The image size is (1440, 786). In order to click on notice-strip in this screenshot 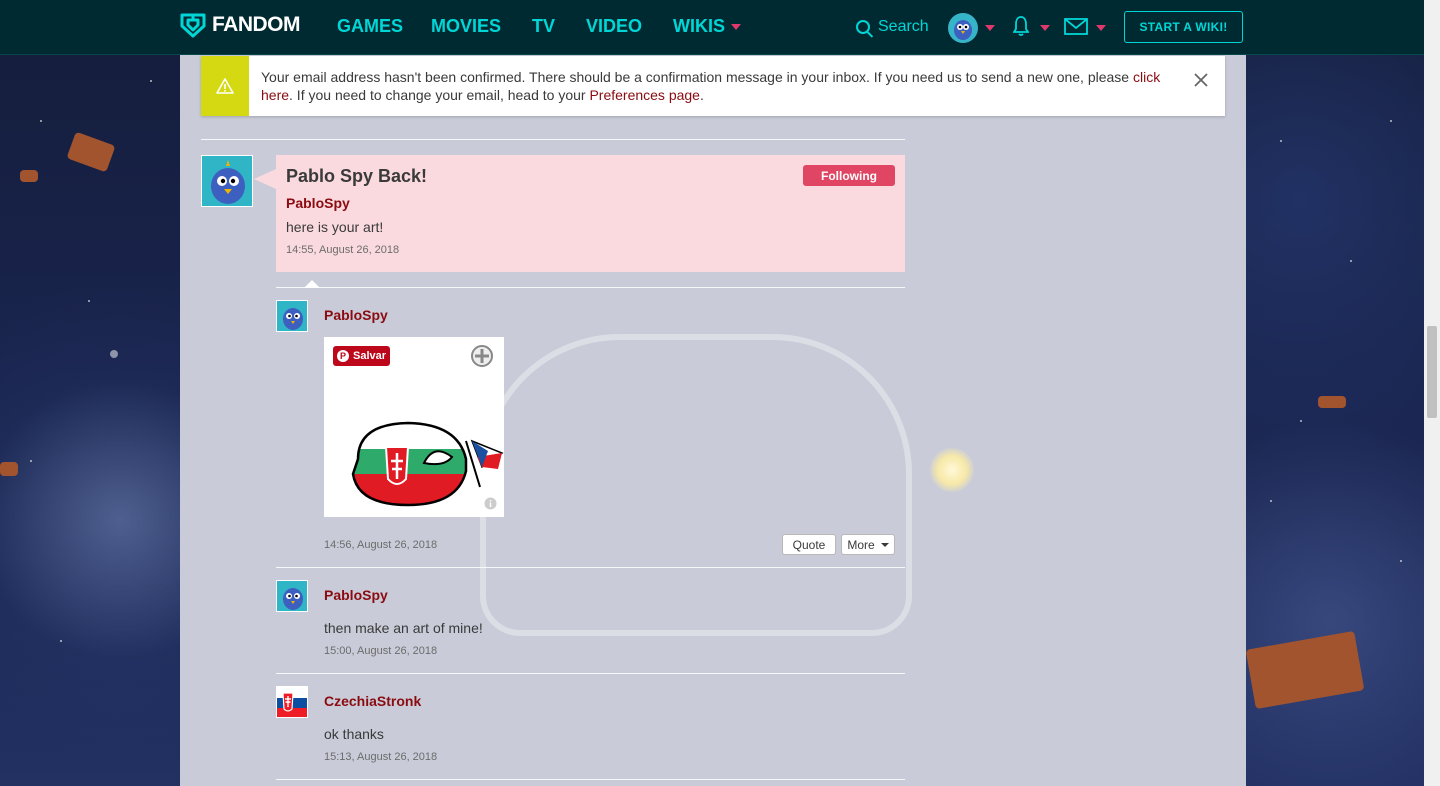, I will do `click(225, 86)`.